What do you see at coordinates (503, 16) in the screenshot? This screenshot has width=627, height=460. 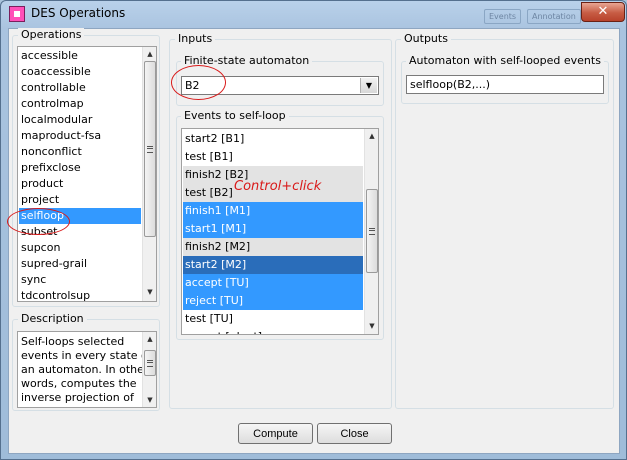 I see `background-tab-events: Events` at bounding box center [503, 16].